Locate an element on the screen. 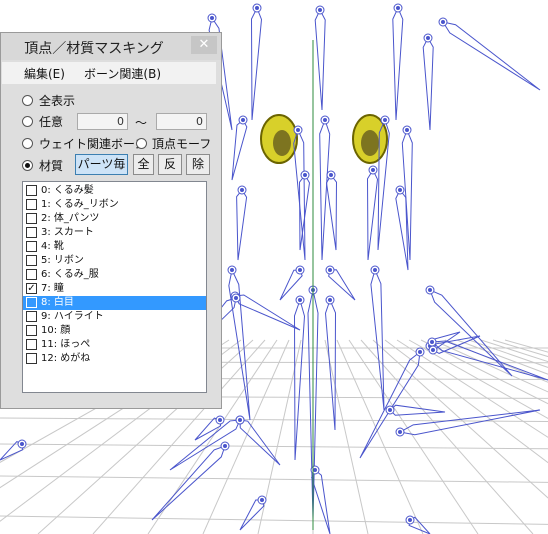 The image size is (548, 534). list-item: 9: ハイライト is located at coordinates (114, 317).